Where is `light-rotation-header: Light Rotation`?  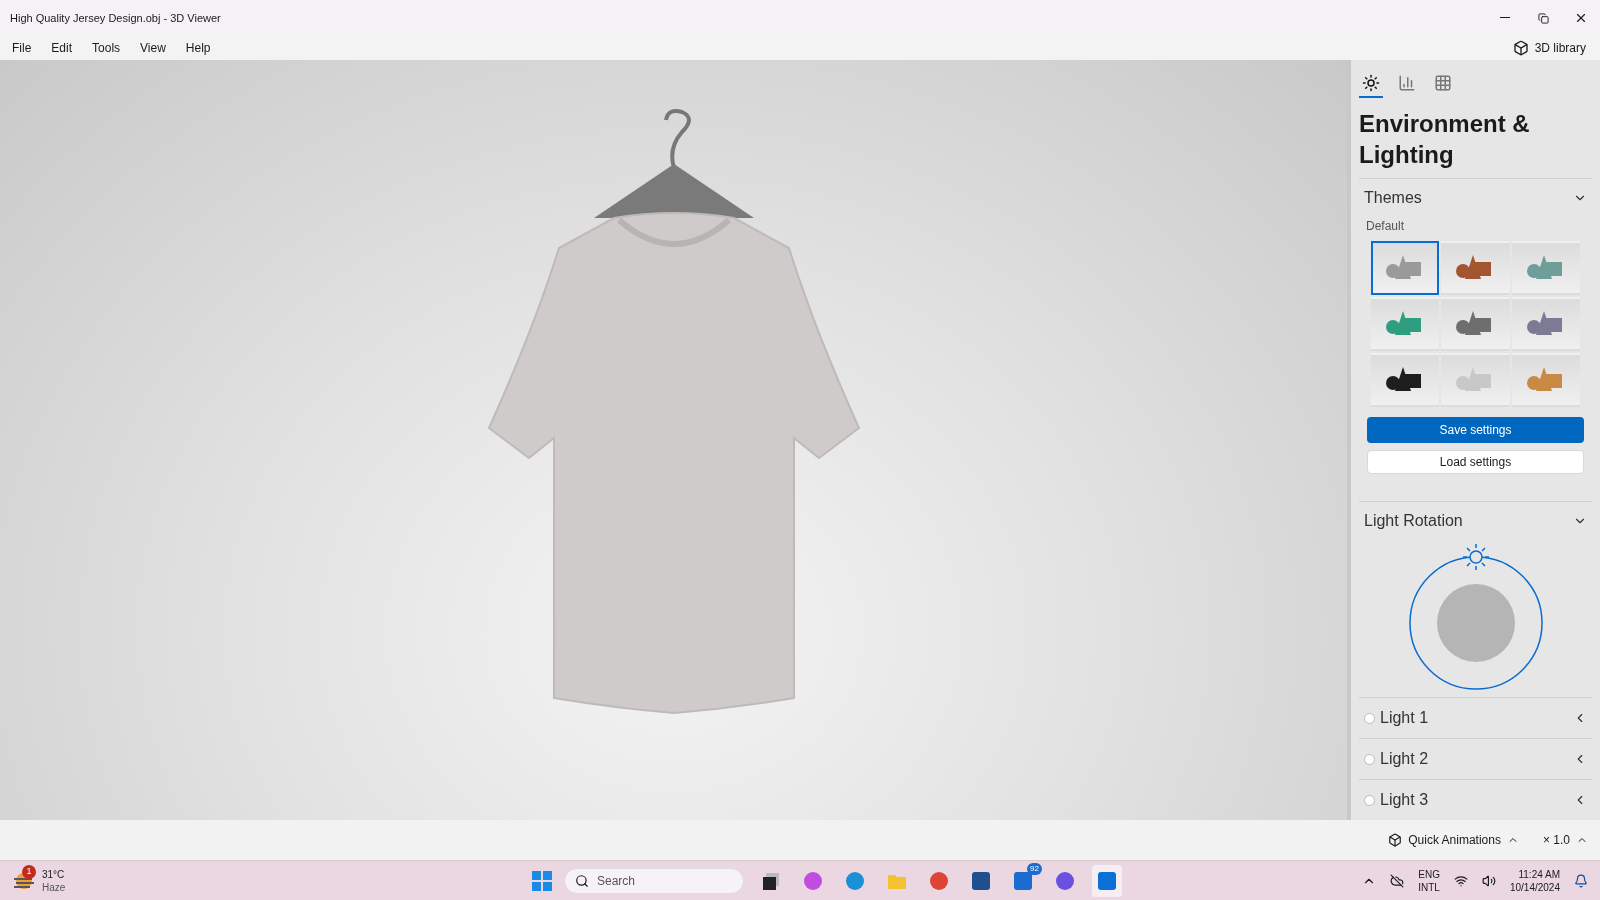 light-rotation-header: Light Rotation is located at coordinates (1475, 521).